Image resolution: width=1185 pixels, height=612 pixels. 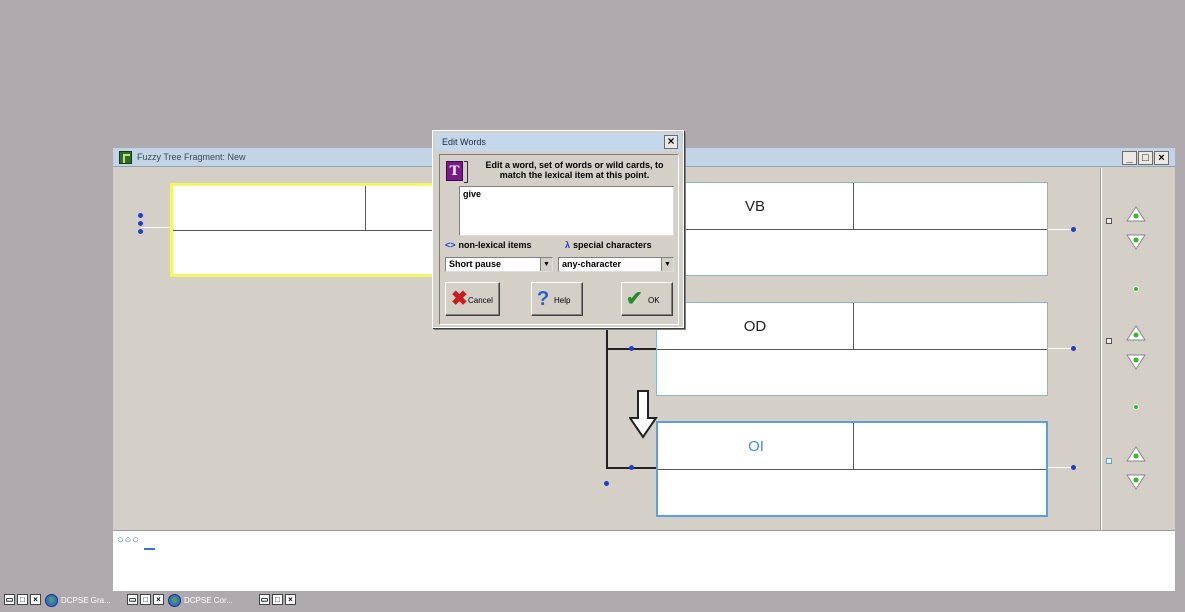 I want to click on root-link-line, so click(x=156, y=227).